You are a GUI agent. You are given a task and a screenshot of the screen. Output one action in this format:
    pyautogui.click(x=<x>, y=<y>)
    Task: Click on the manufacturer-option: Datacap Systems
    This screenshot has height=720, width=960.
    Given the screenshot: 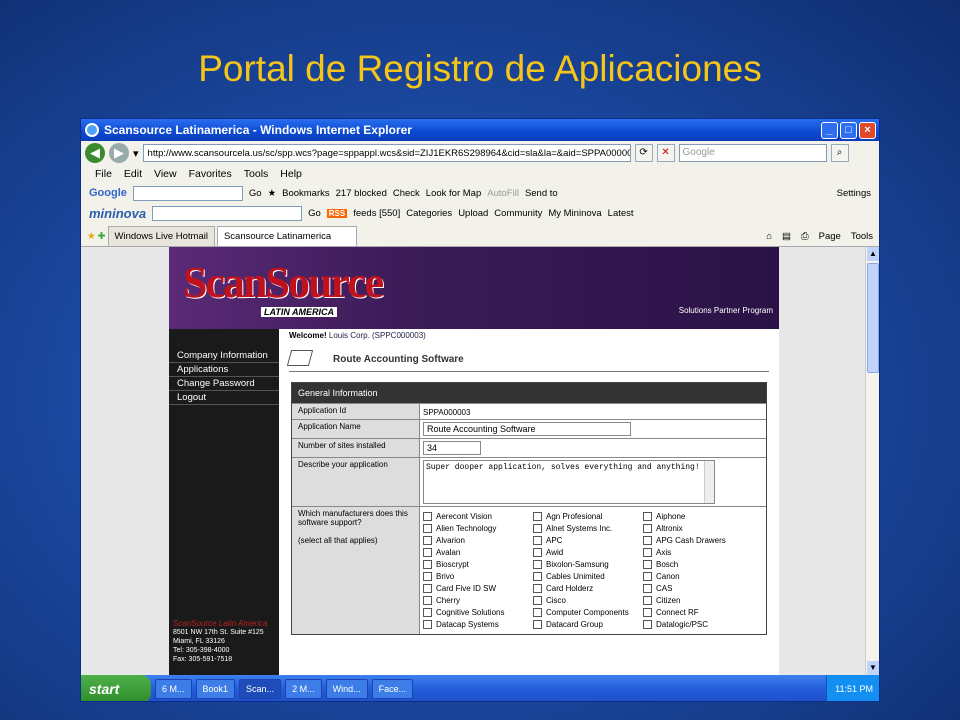 What is the action you would take?
    pyautogui.click(x=478, y=624)
    